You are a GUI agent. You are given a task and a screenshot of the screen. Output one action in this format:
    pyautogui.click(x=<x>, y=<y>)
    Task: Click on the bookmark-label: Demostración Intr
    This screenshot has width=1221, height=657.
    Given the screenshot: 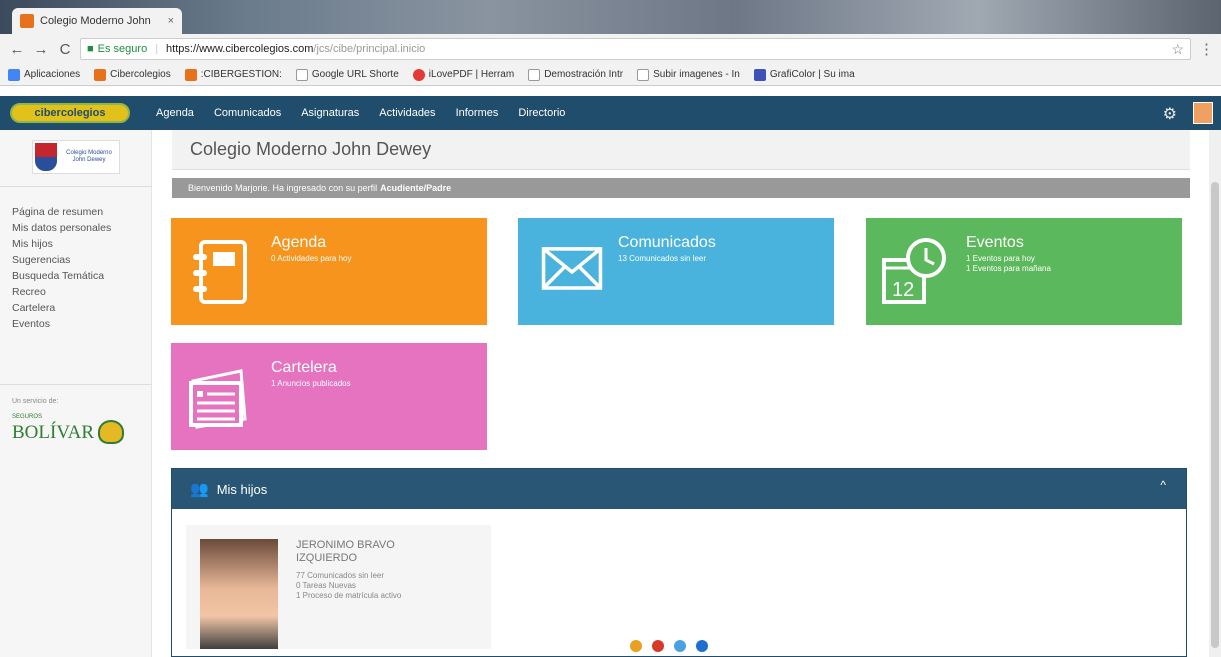 What is the action you would take?
    pyautogui.click(x=584, y=74)
    